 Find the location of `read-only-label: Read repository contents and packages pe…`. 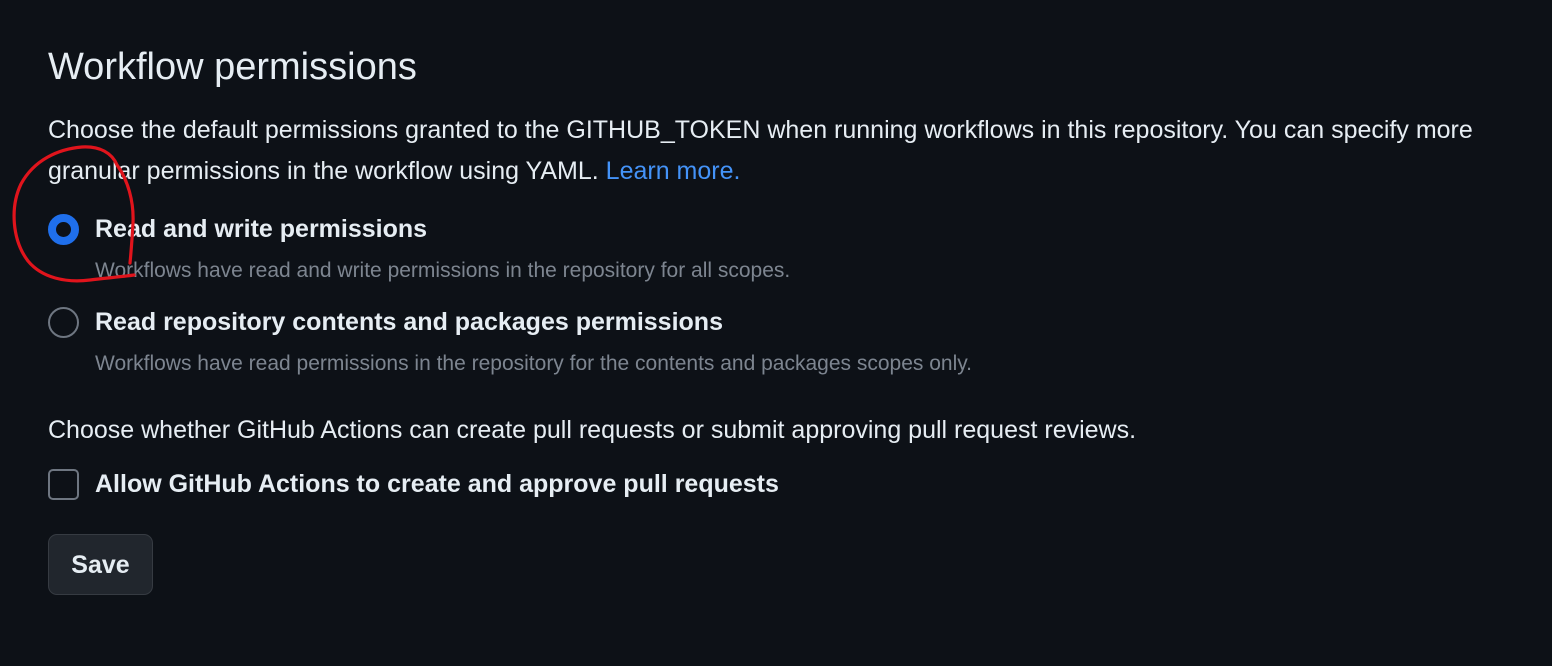

read-only-label: Read repository contents and packages pe… is located at coordinates (409, 322).